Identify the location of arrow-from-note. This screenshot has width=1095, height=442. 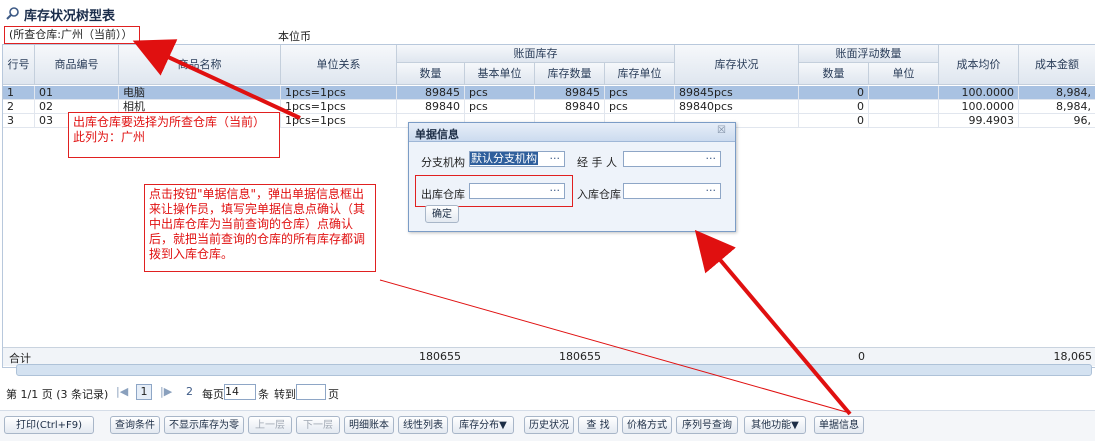
(613, 346).